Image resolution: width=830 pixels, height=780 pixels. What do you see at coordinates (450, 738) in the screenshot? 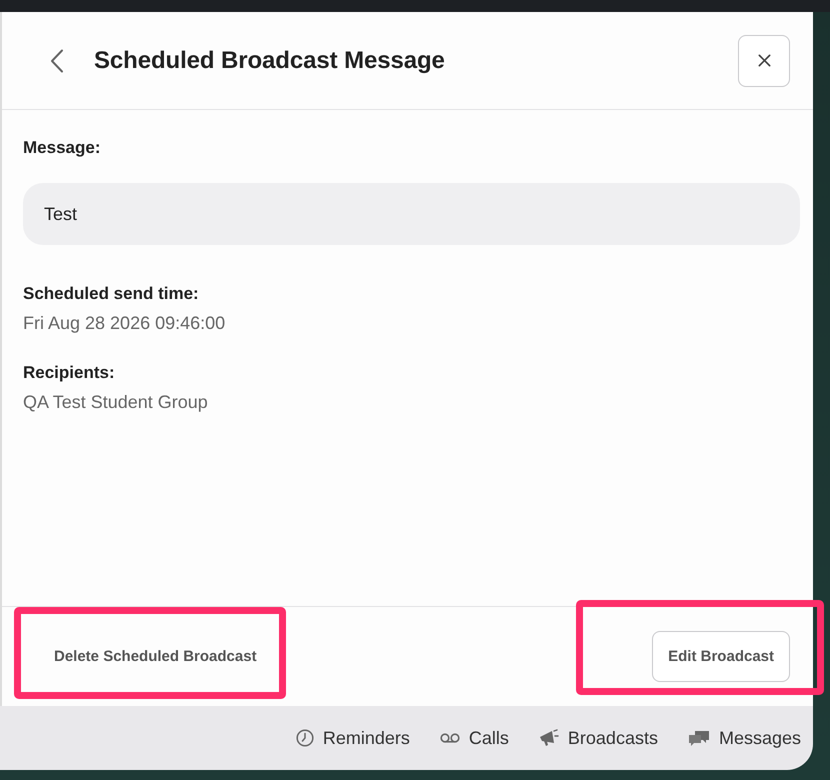
I see `voicemail-icon` at bounding box center [450, 738].